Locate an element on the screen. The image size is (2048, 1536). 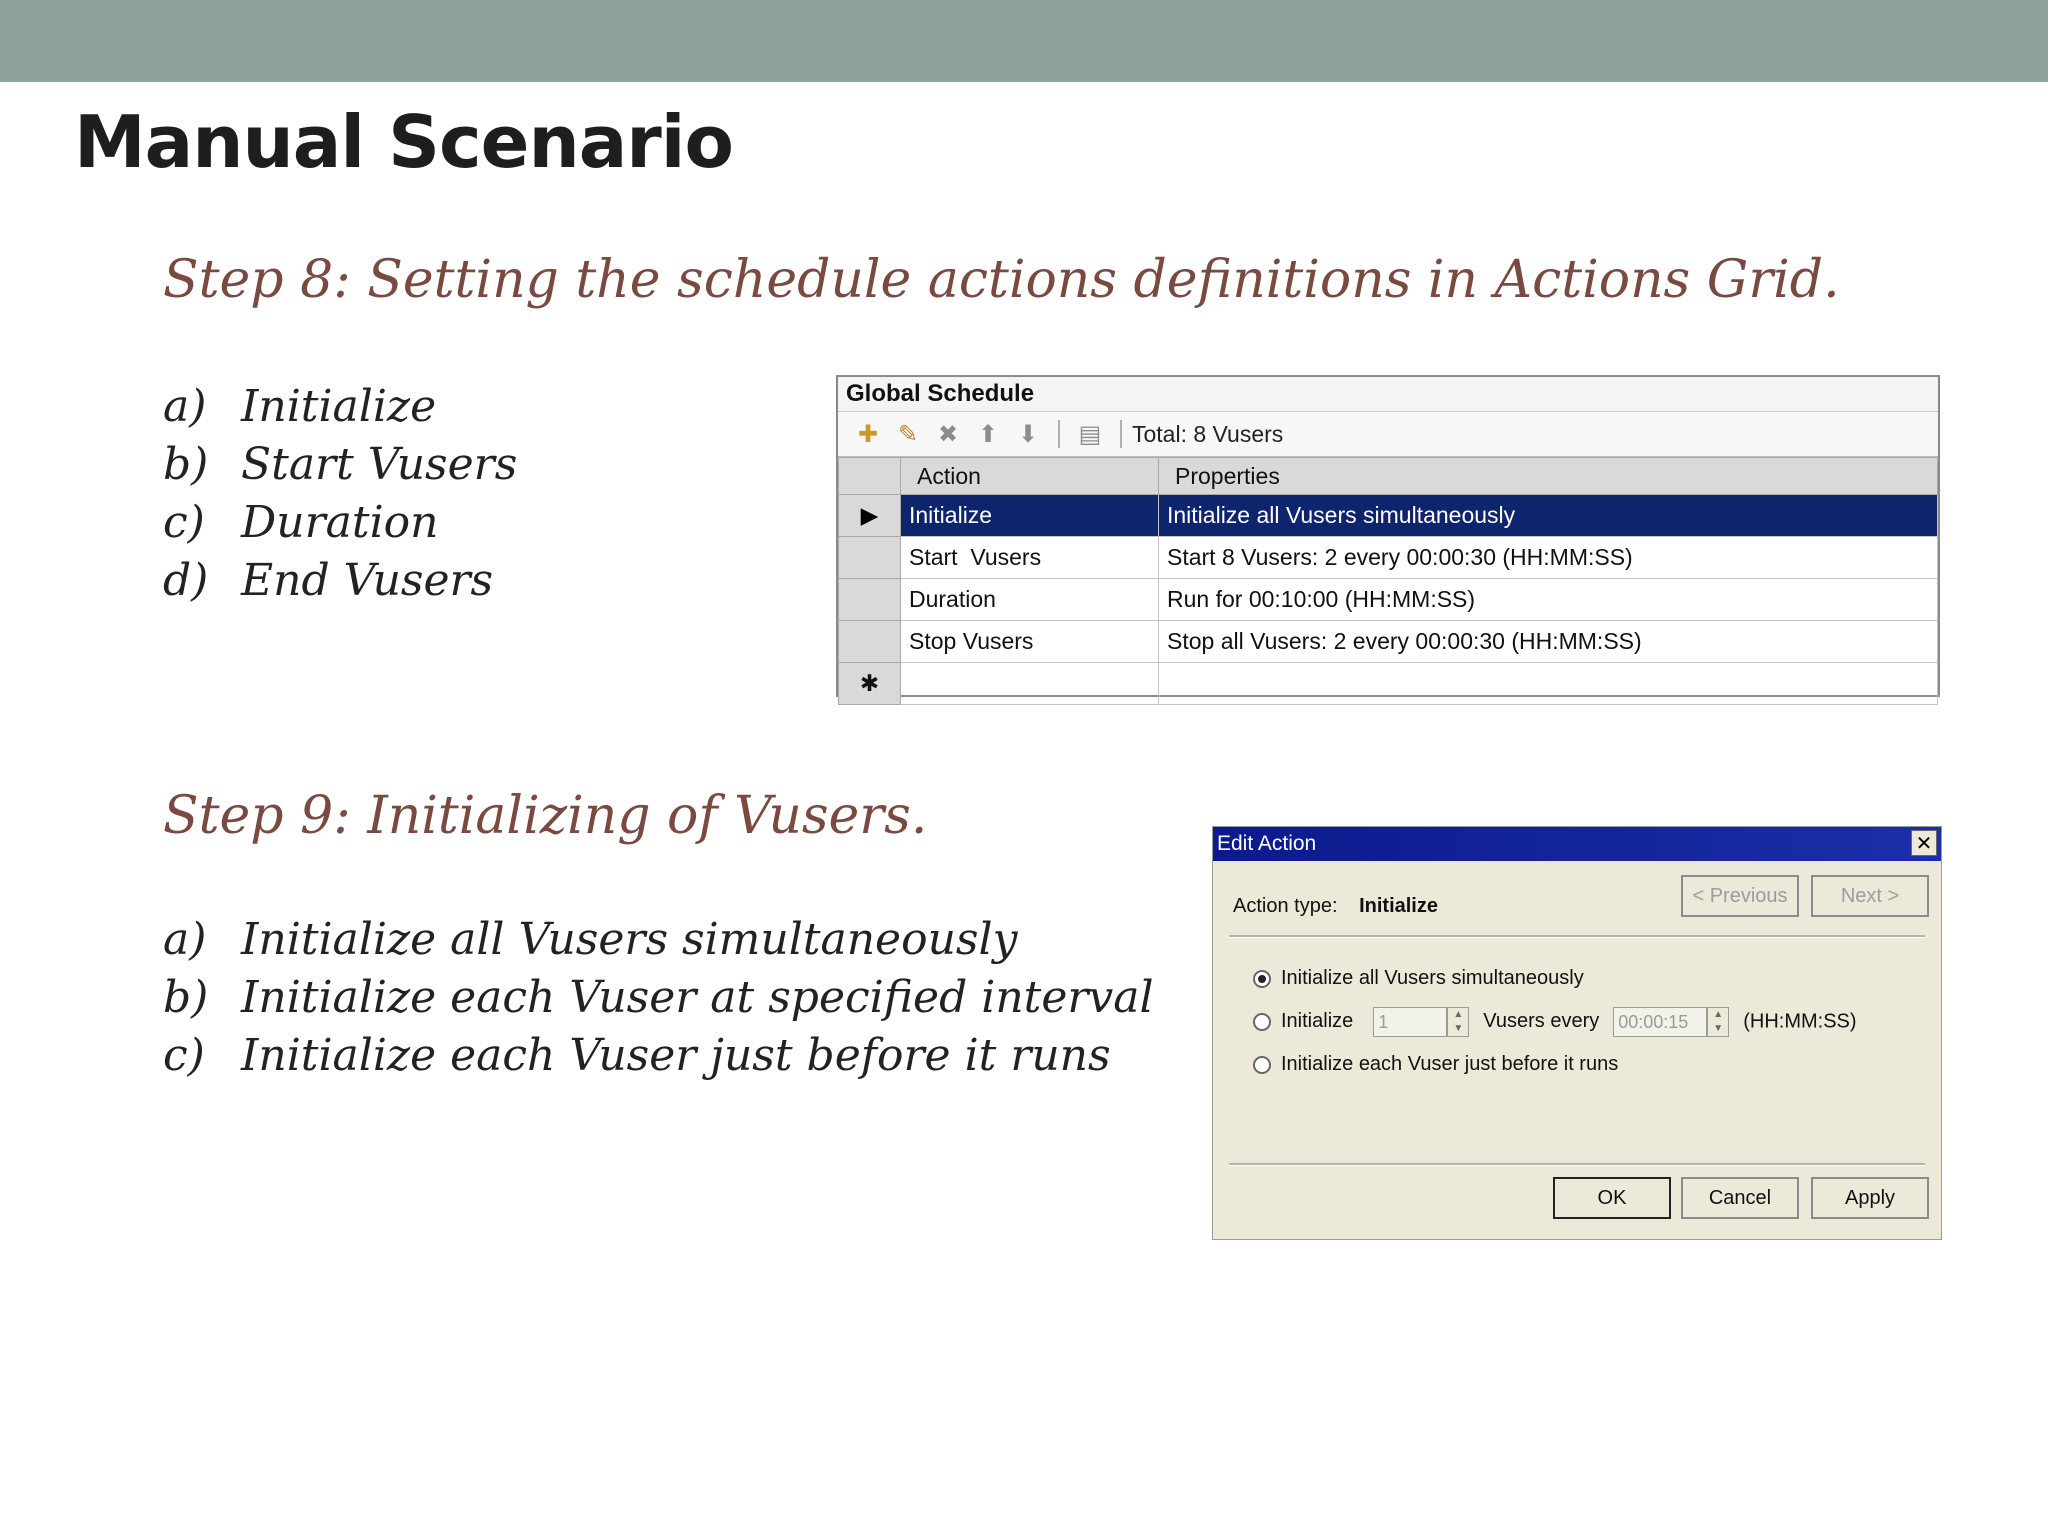
radio-selected-icon is located at coordinates (1262, 978).